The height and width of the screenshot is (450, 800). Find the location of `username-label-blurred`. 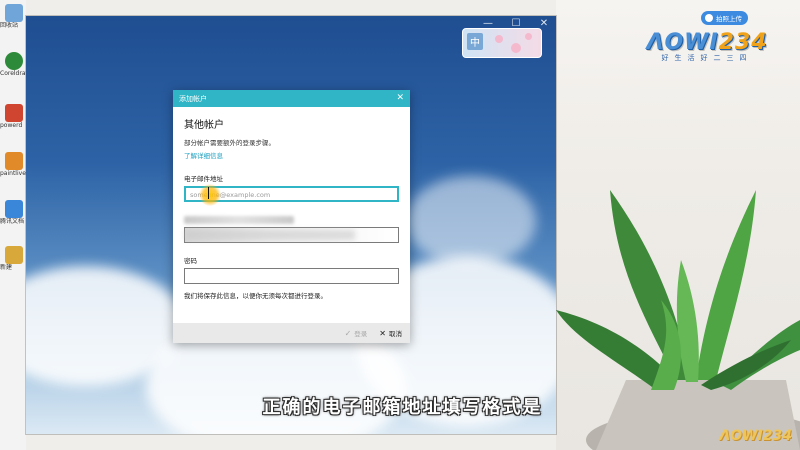

username-label-blurred is located at coordinates (239, 220).